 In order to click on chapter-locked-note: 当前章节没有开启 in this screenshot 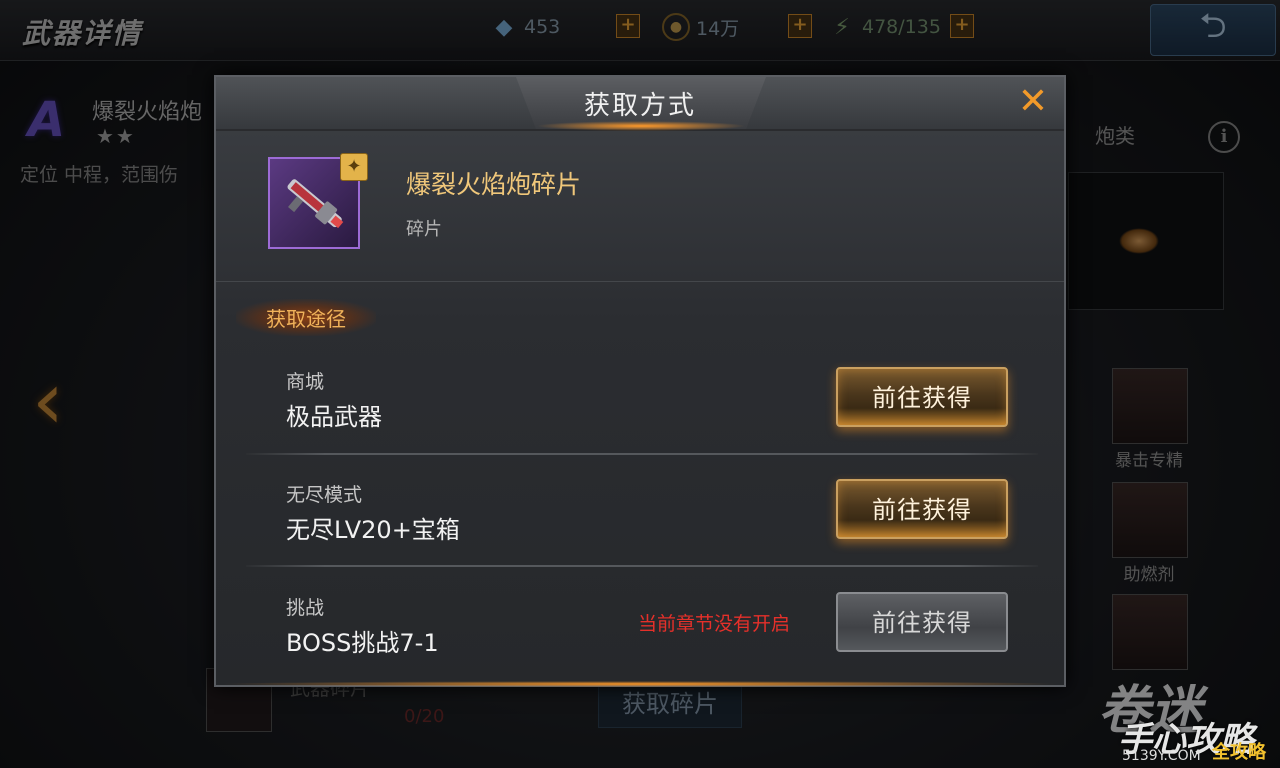, I will do `click(714, 624)`.